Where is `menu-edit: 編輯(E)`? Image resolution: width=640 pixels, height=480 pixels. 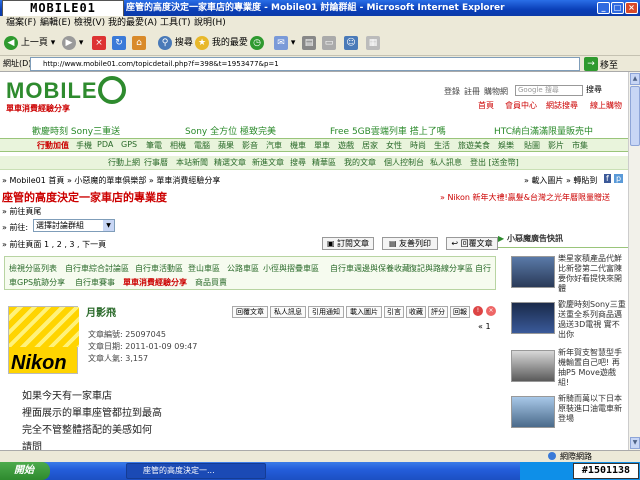
menu-edit: 編輯(E) is located at coordinates (55, 23).